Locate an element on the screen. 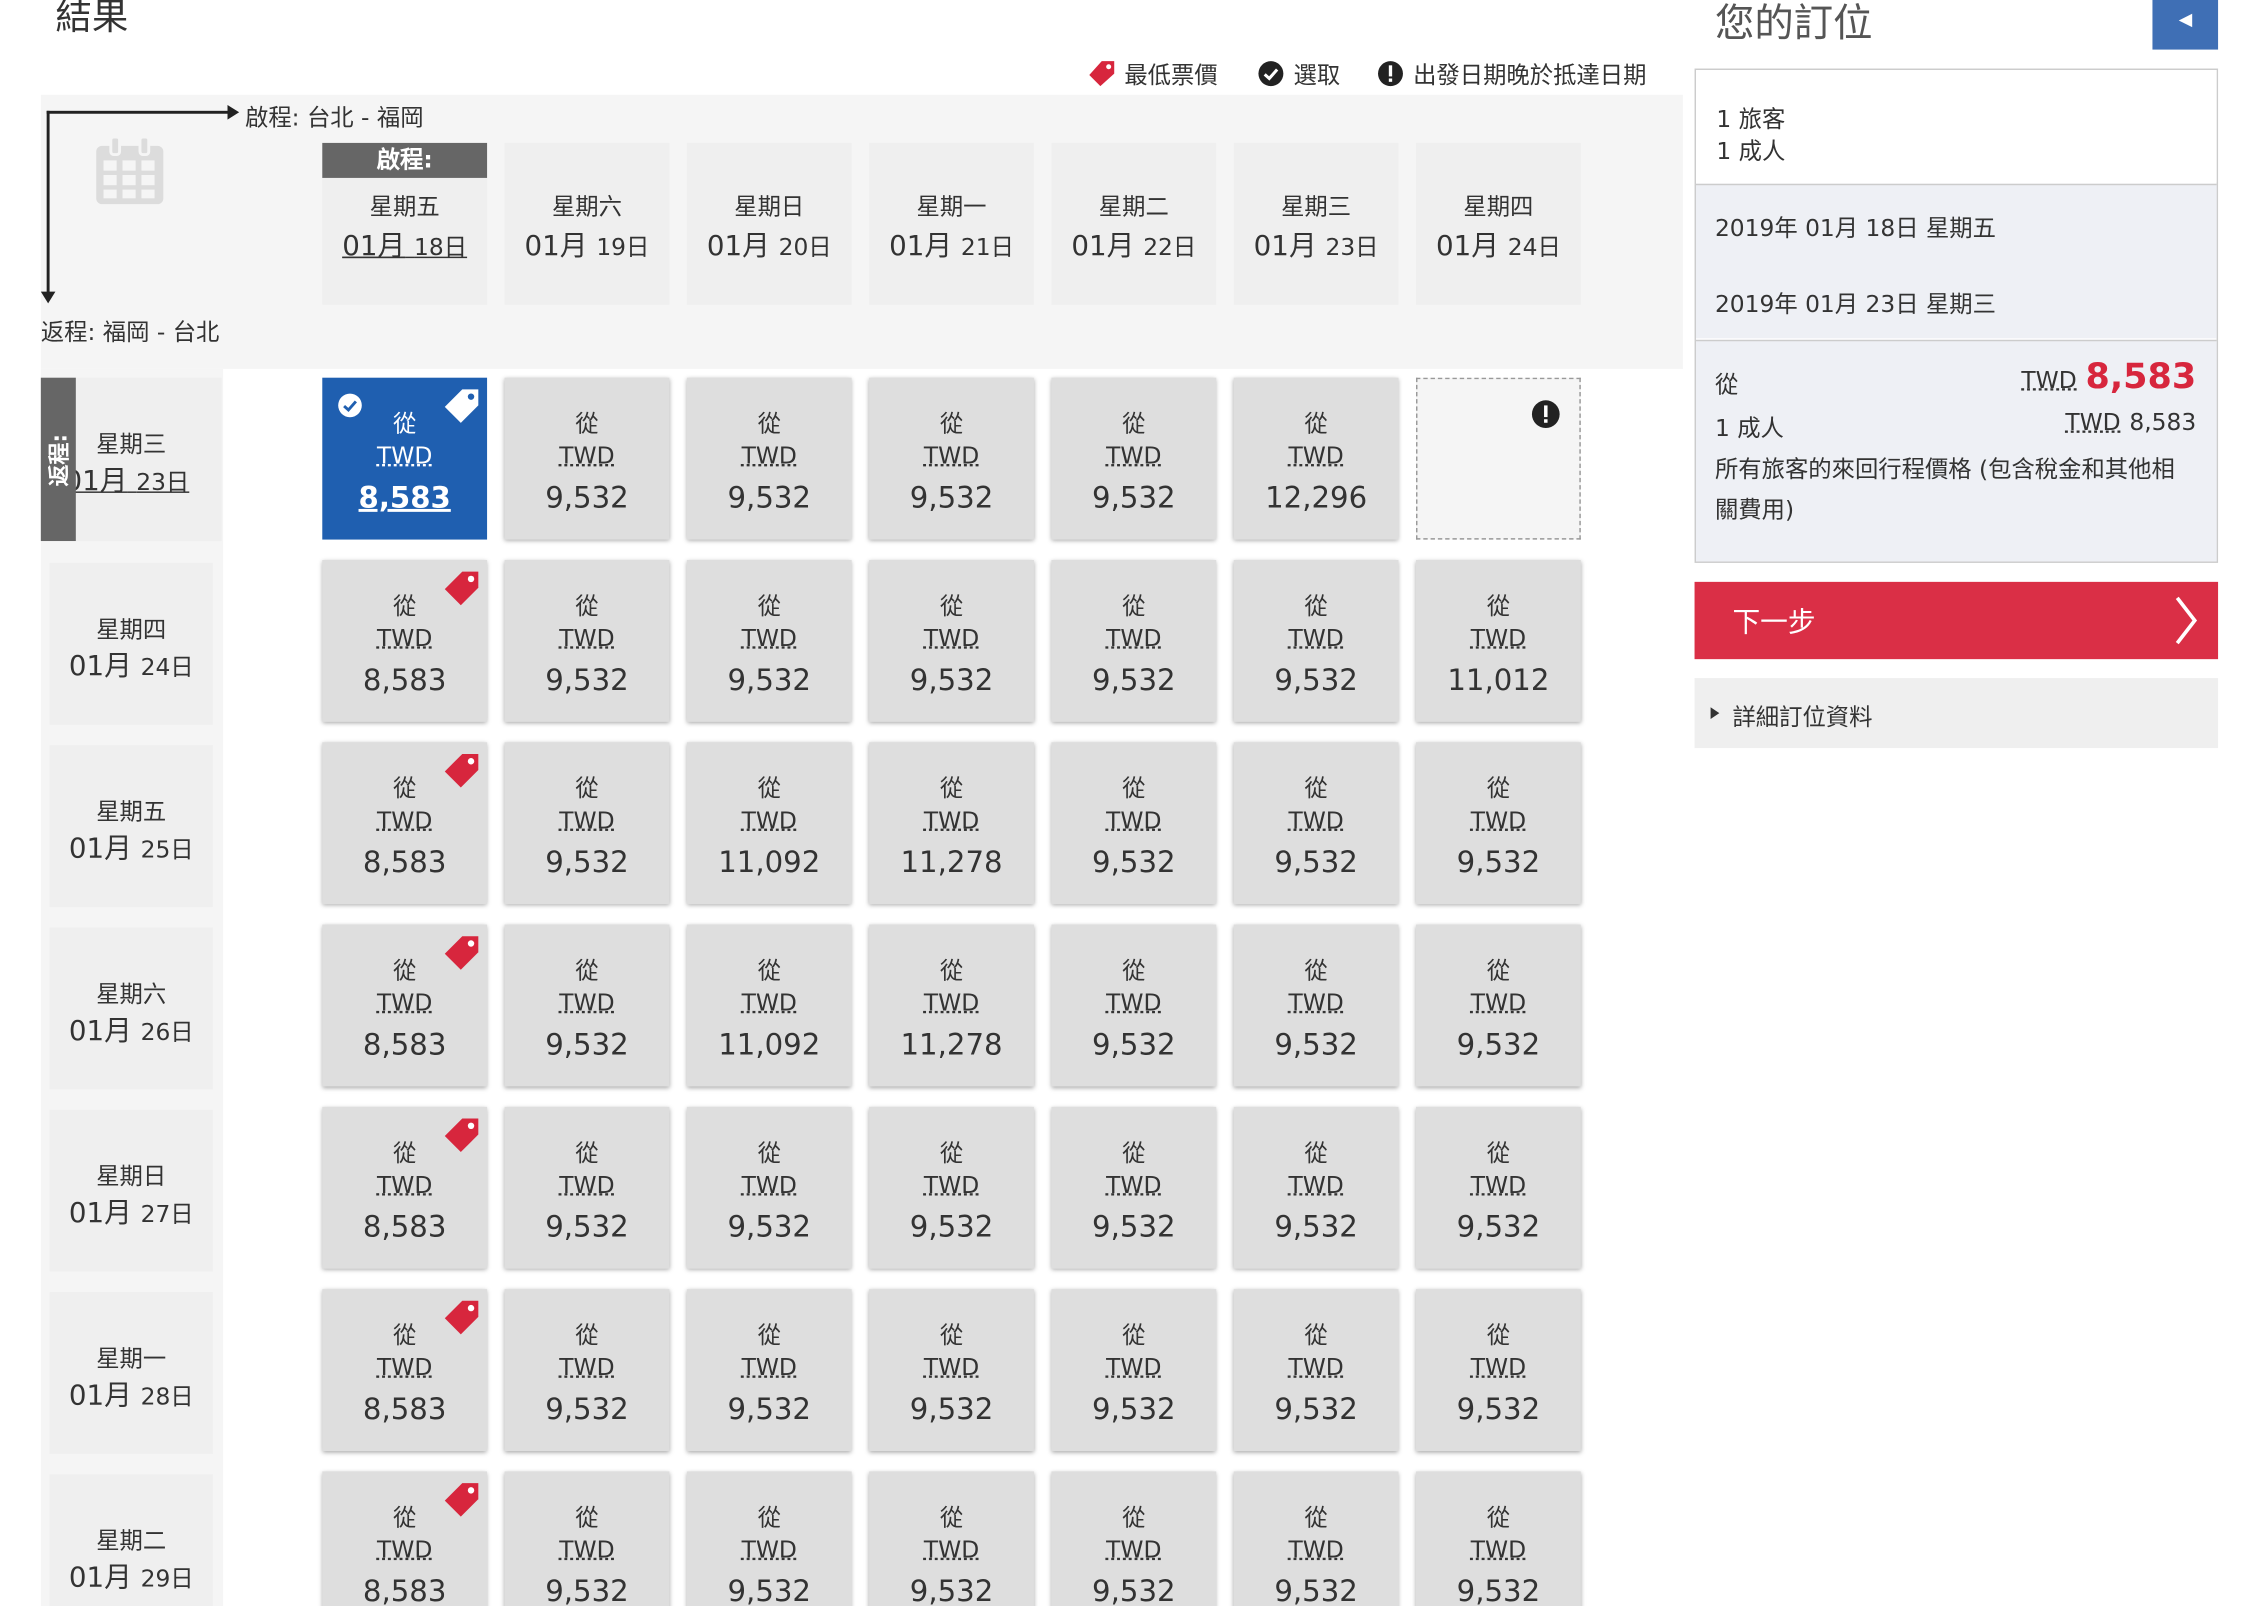 The width and height of the screenshot is (2256, 1606). row-date: 01月 26日 is located at coordinates (131, 1028).